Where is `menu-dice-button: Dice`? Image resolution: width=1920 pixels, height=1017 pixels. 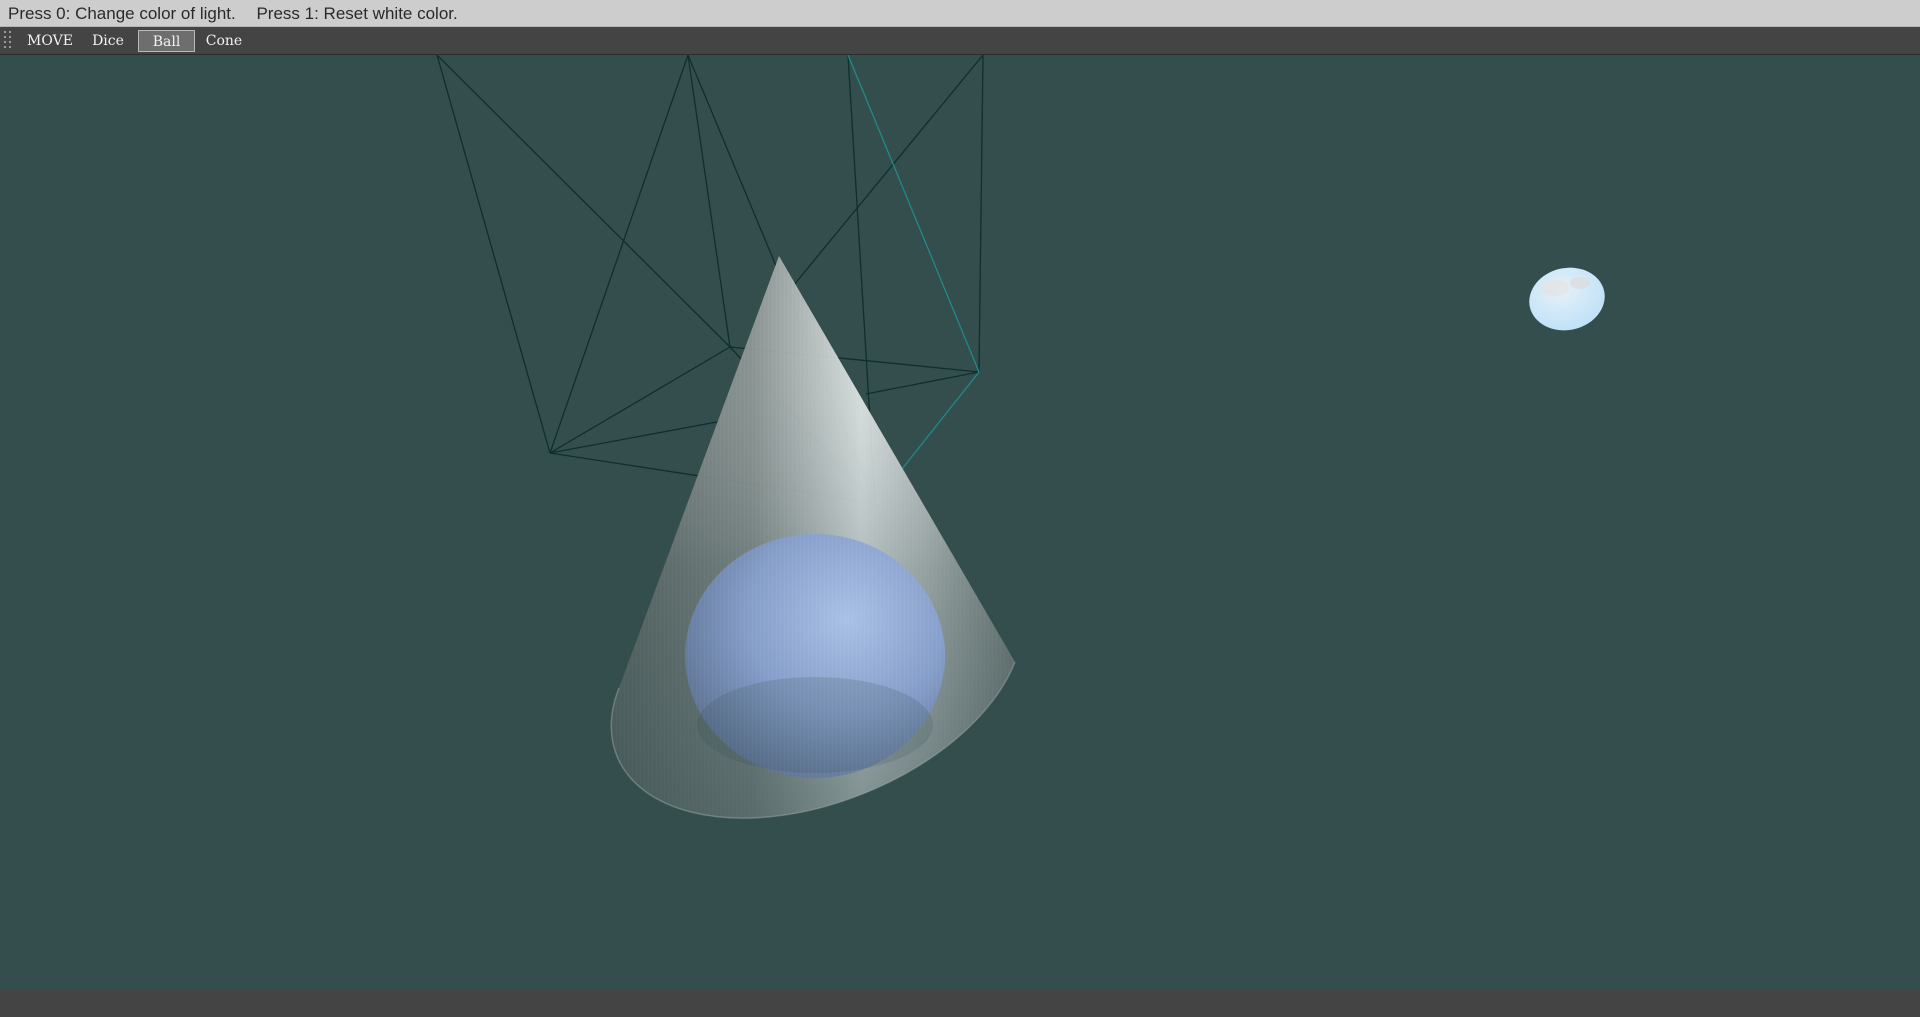 menu-dice-button: Dice is located at coordinates (108, 41).